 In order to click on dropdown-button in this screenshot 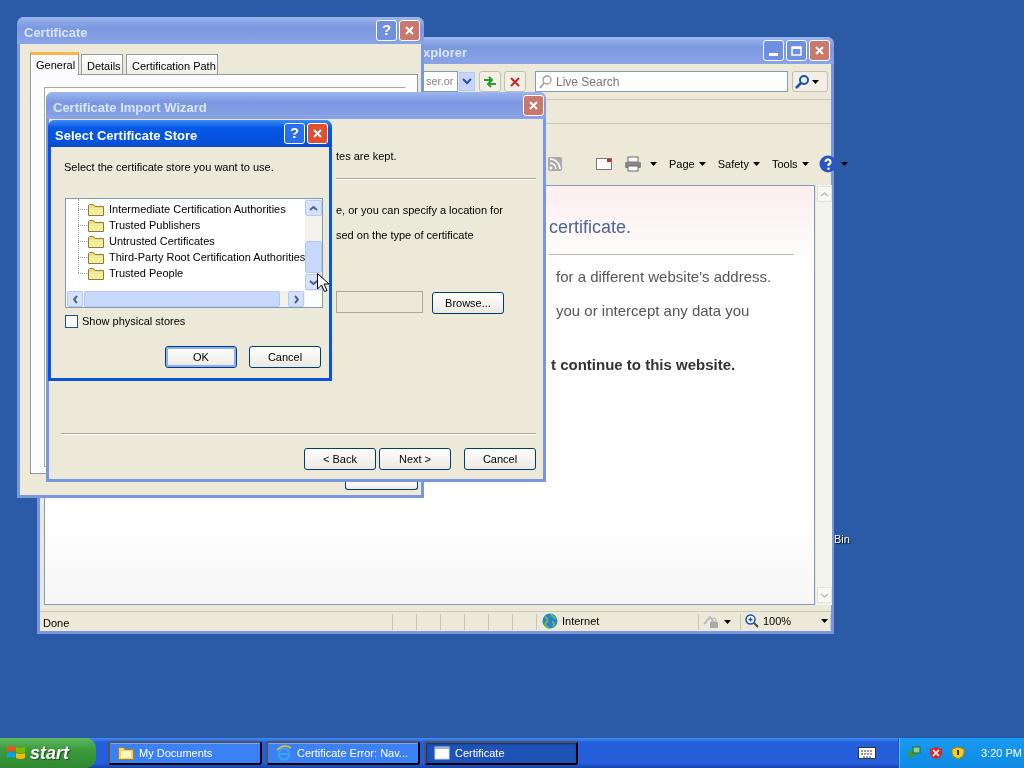, I will do `click(467, 81)`.